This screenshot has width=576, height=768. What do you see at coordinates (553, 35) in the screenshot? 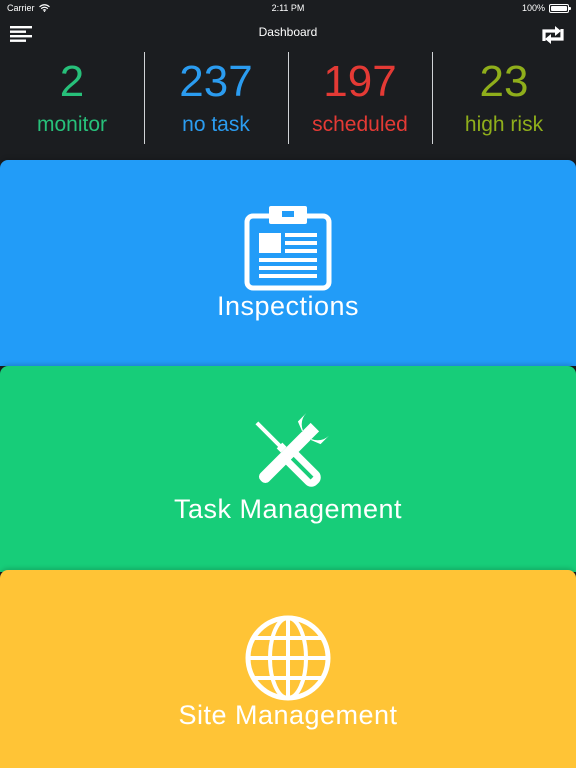
I see `sync-icon` at bounding box center [553, 35].